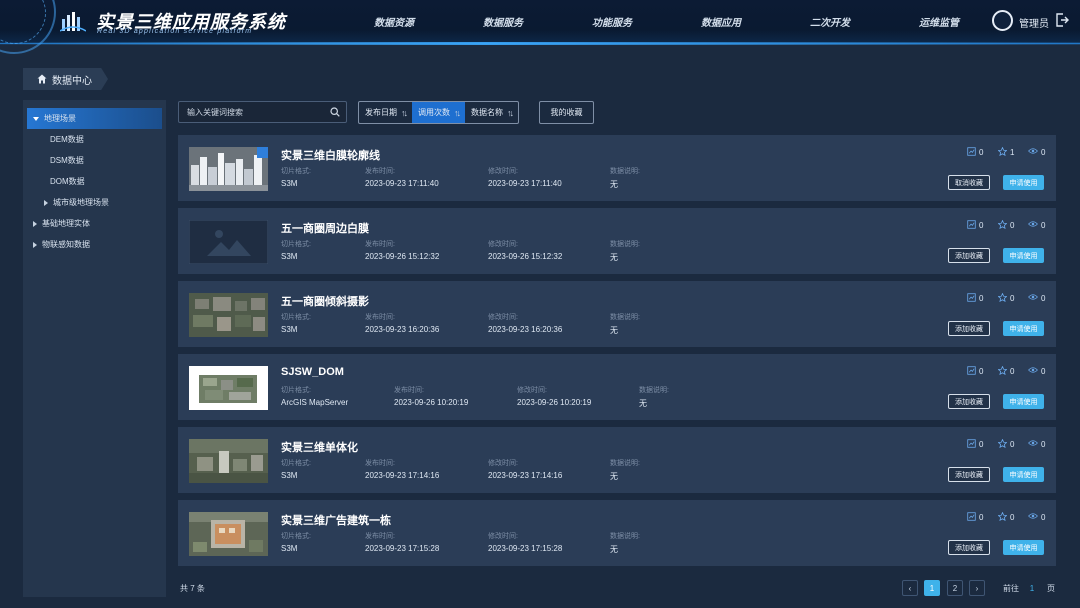  Describe the element at coordinates (1002, 20) in the screenshot. I see `user-avatar` at that location.